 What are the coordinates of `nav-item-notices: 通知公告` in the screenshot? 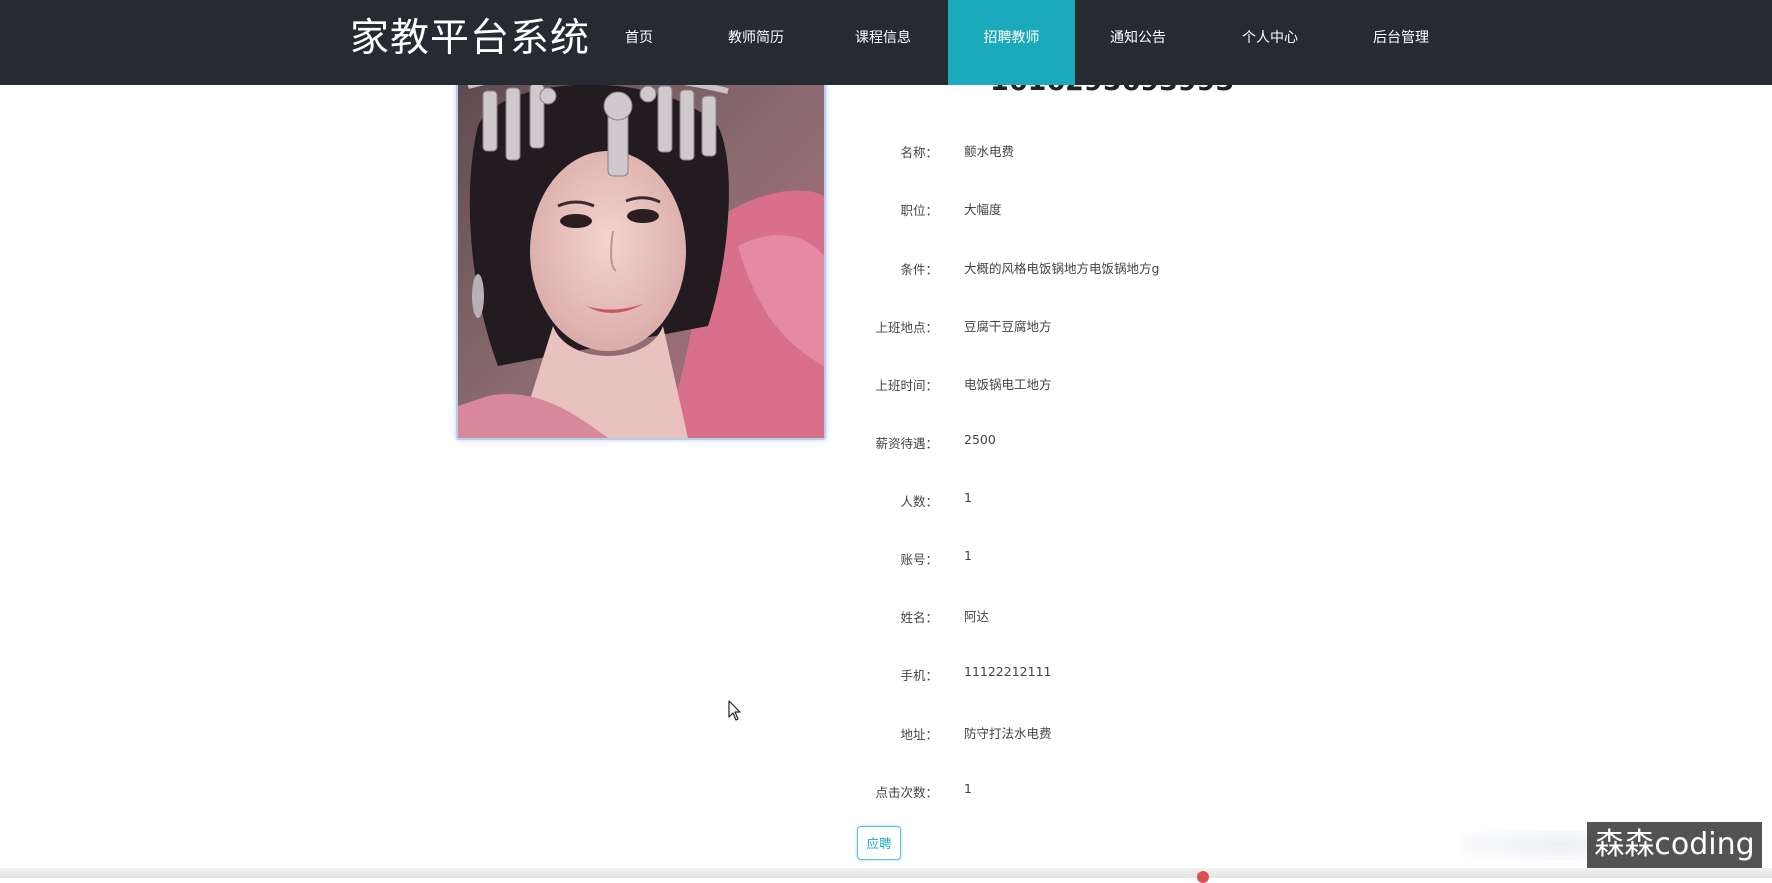 It's located at (1138, 42).